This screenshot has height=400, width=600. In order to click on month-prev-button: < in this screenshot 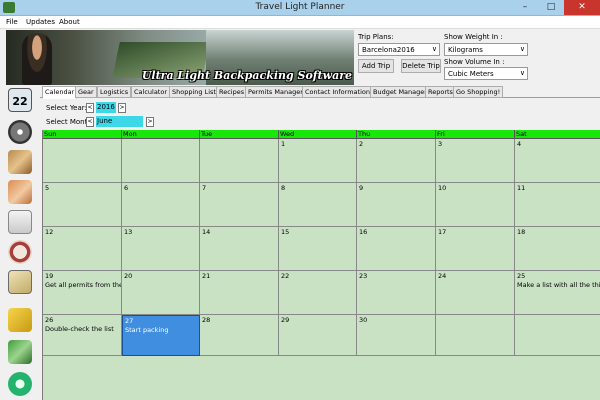, I will do `click(90, 122)`.